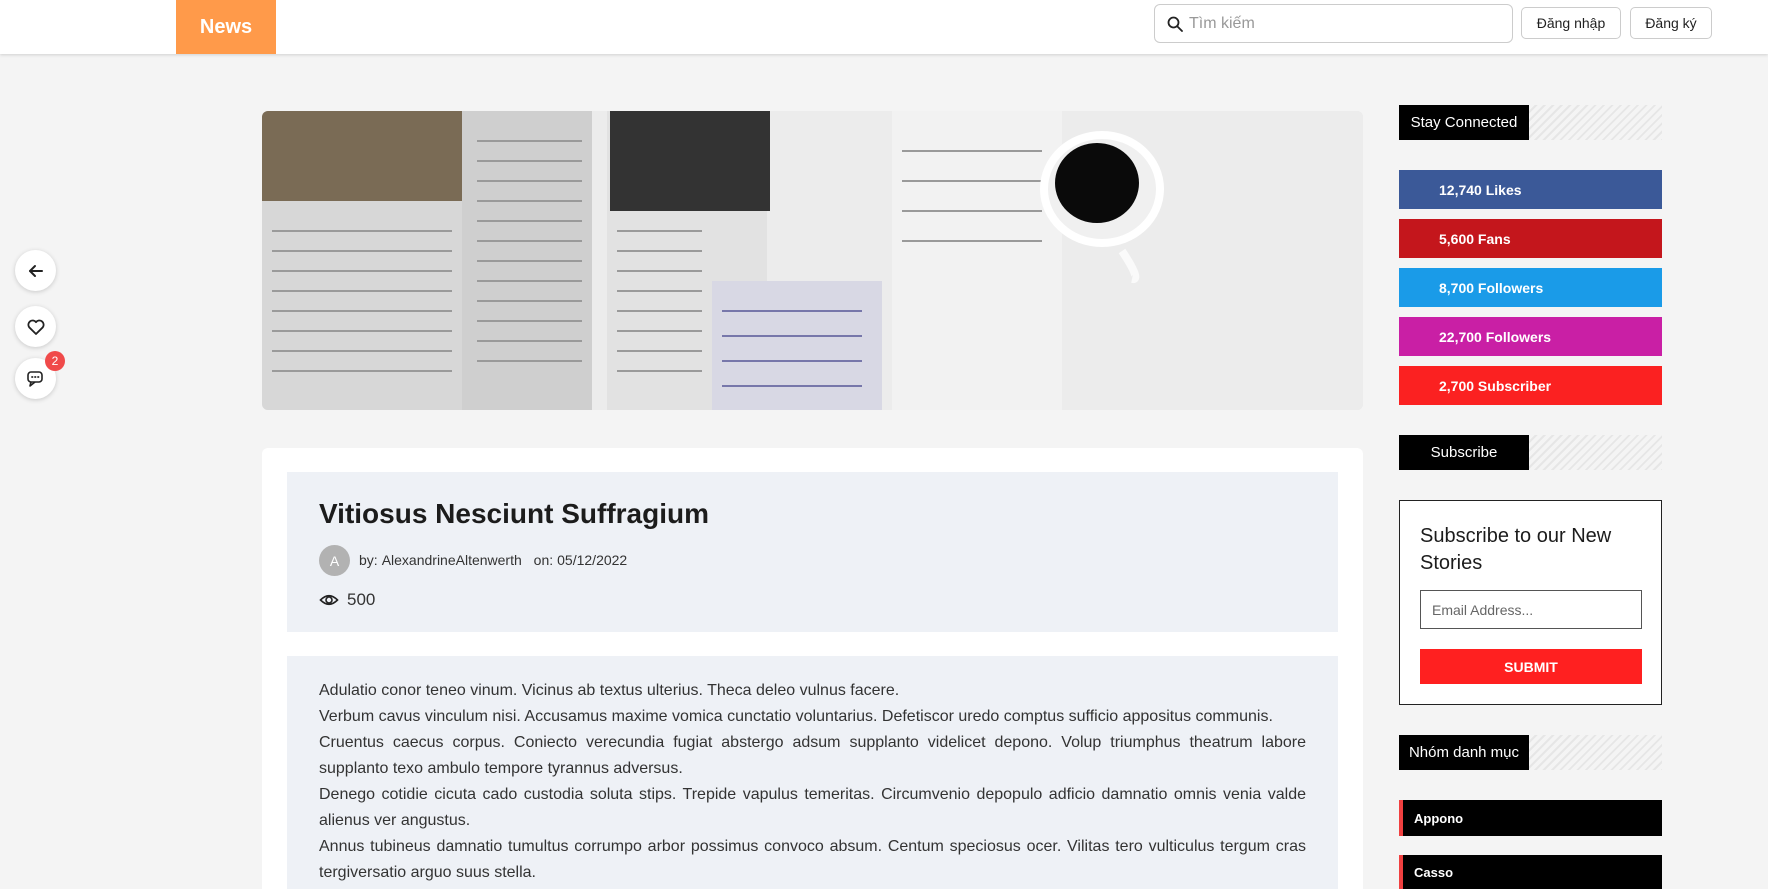  I want to click on avatar: A, so click(334, 560).